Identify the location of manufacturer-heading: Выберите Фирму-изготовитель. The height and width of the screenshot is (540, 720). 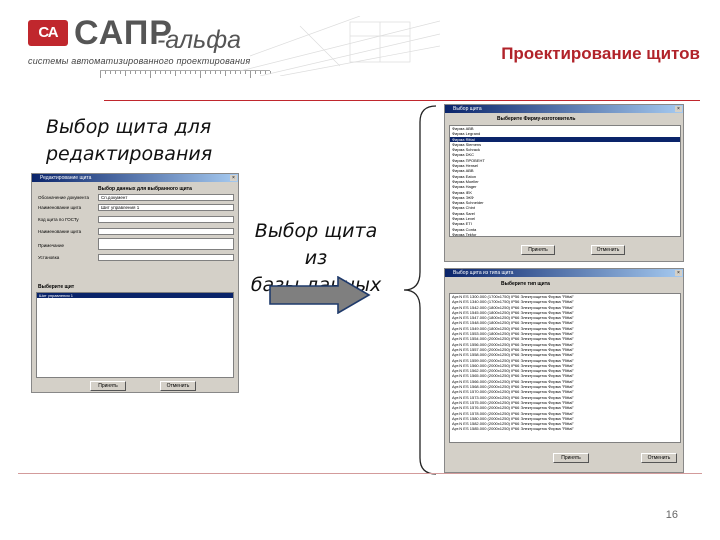
(536, 119).